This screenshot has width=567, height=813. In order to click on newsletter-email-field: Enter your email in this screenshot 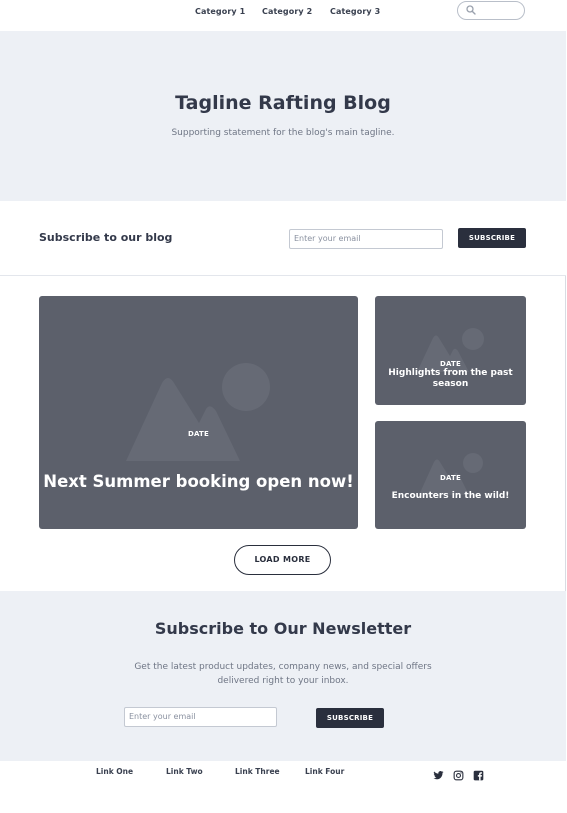, I will do `click(200, 717)`.